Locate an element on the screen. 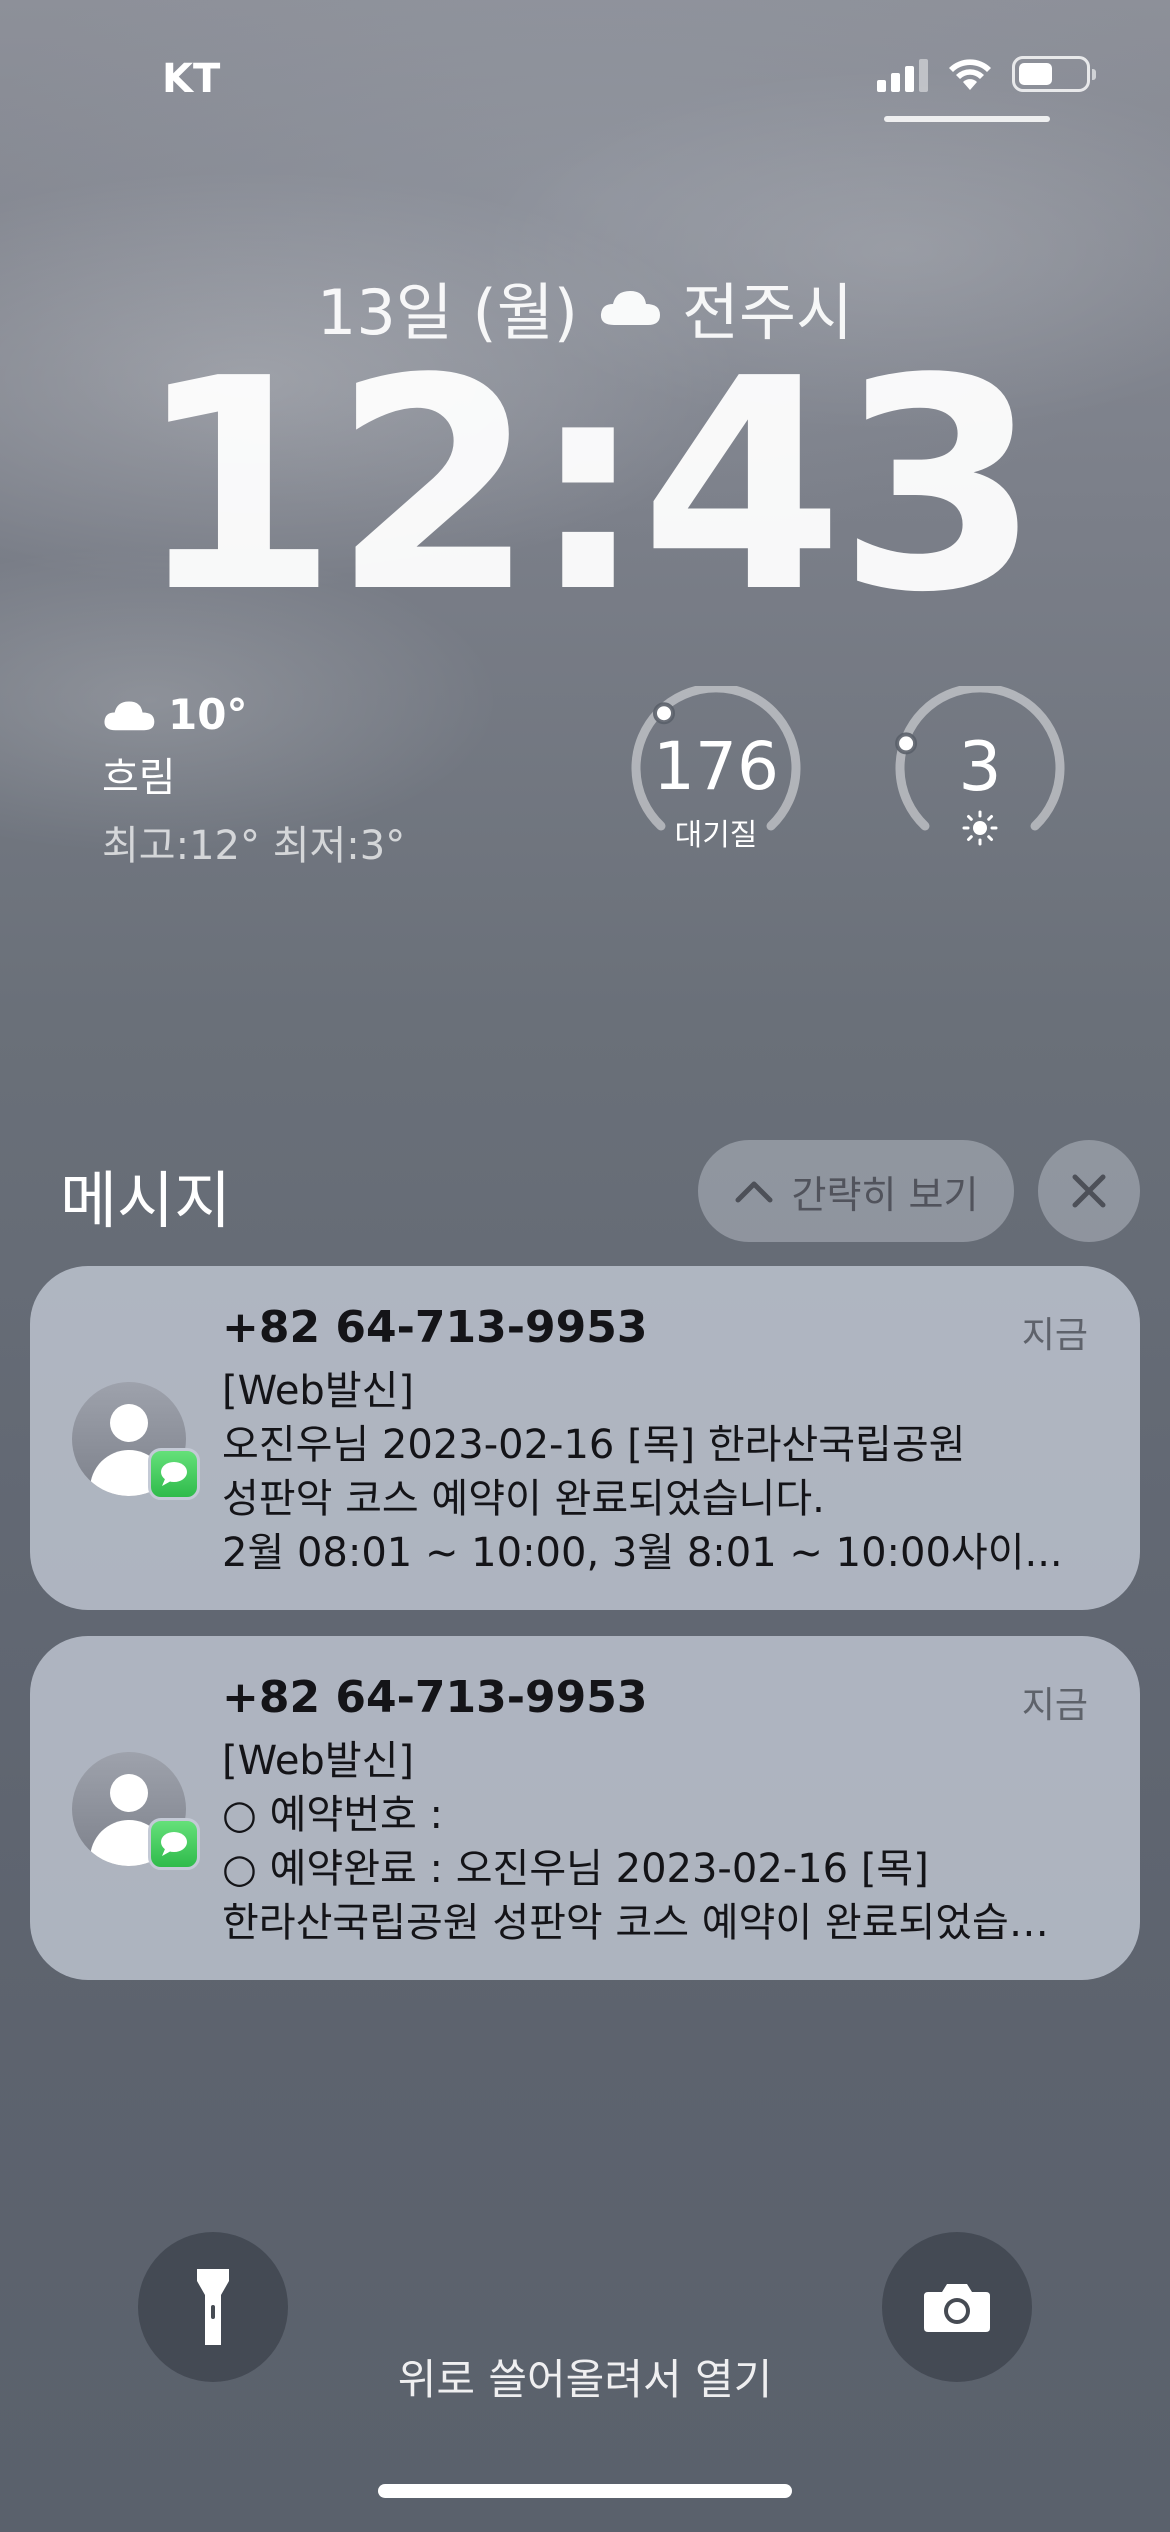 This screenshot has width=1170, height=2532. weather-condition: 흐림 is located at coordinates (139, 778).